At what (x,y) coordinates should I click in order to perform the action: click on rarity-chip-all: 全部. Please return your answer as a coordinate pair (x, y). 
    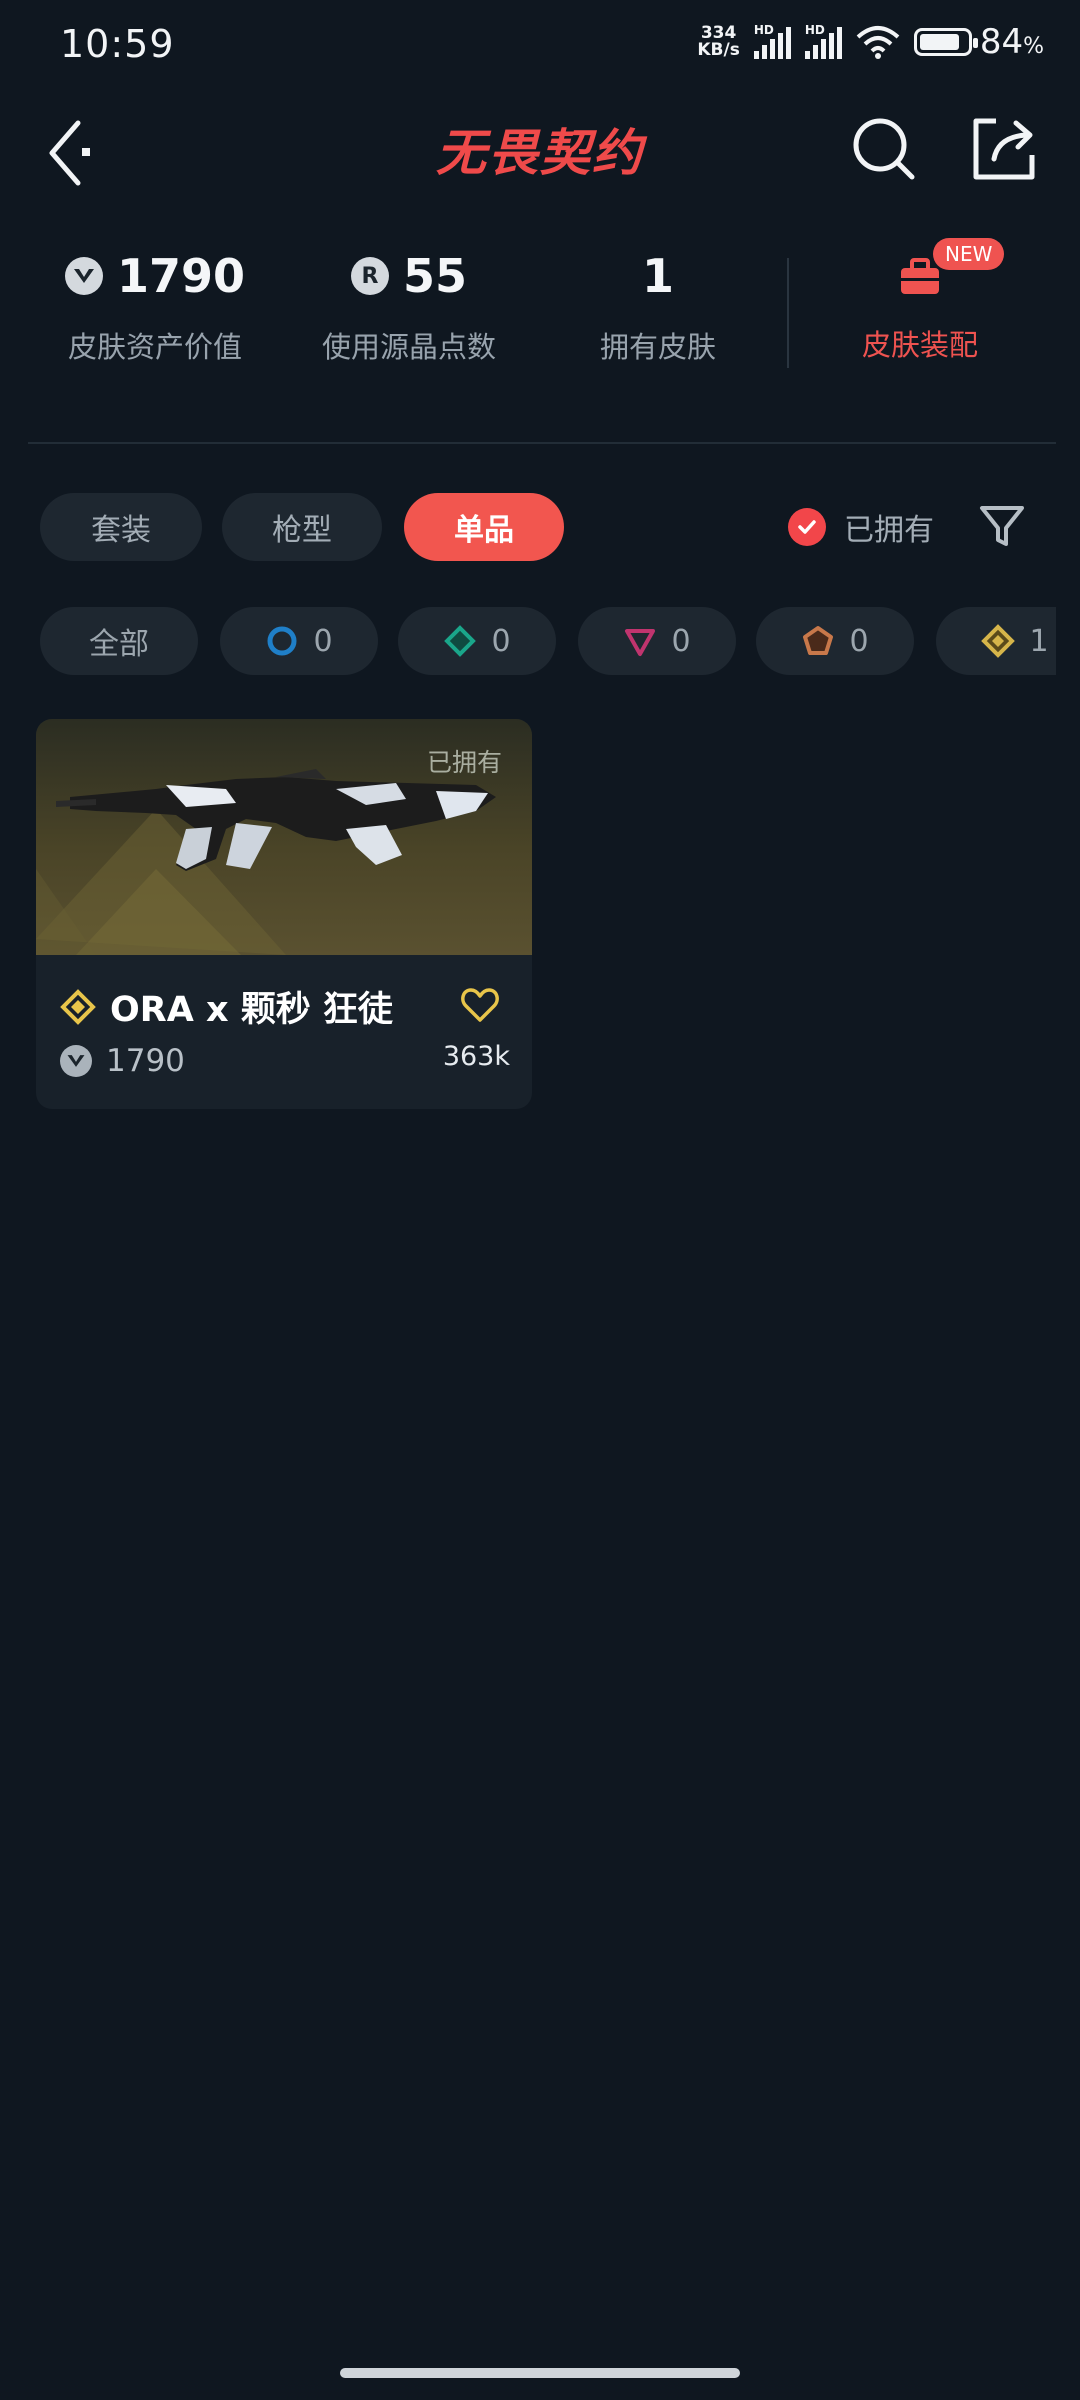
    Looking at the image, I should click on (119, 641).